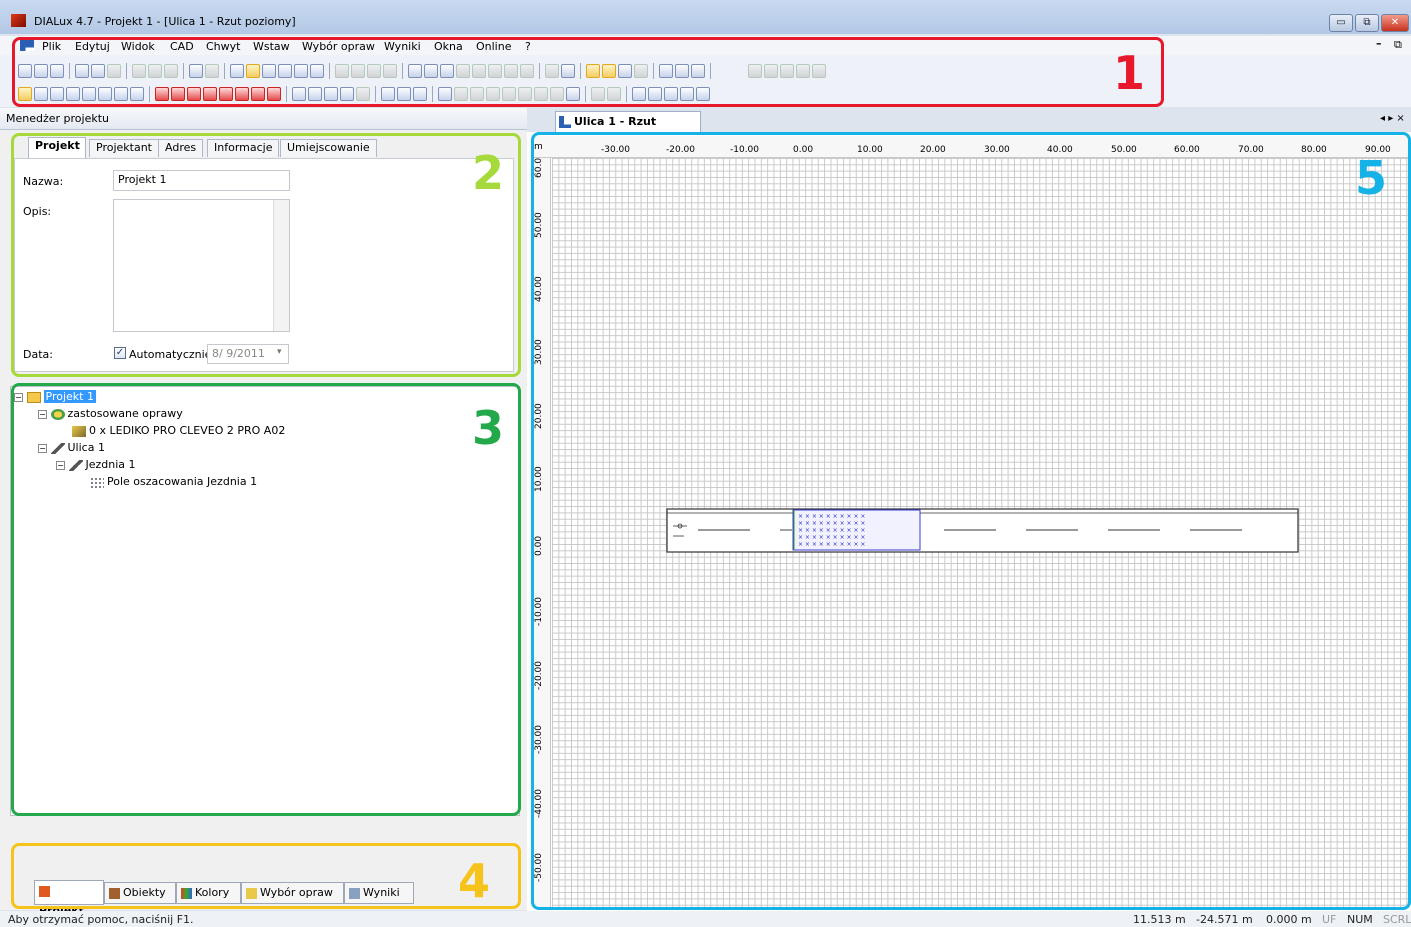 This screenshot has width=1411, height=927. Describe the element at coordinates (1398, 45) in the screenshot. I see `mdi-restore-button: ⧉` at that location.